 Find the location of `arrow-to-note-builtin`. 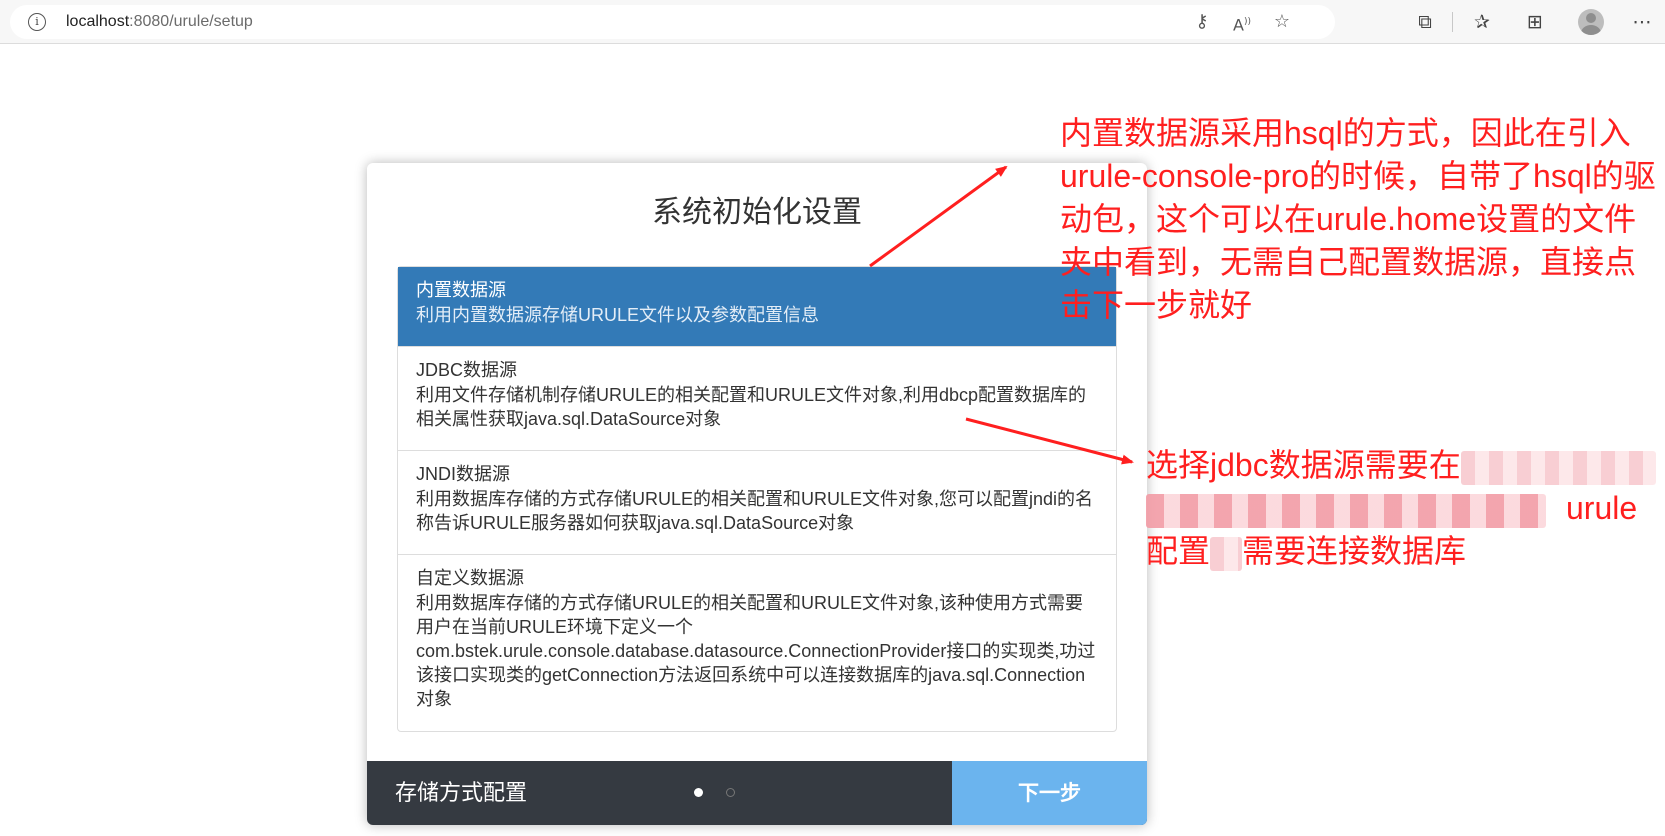

arrow-to-note-builtin is located at coordinates (938, 216).